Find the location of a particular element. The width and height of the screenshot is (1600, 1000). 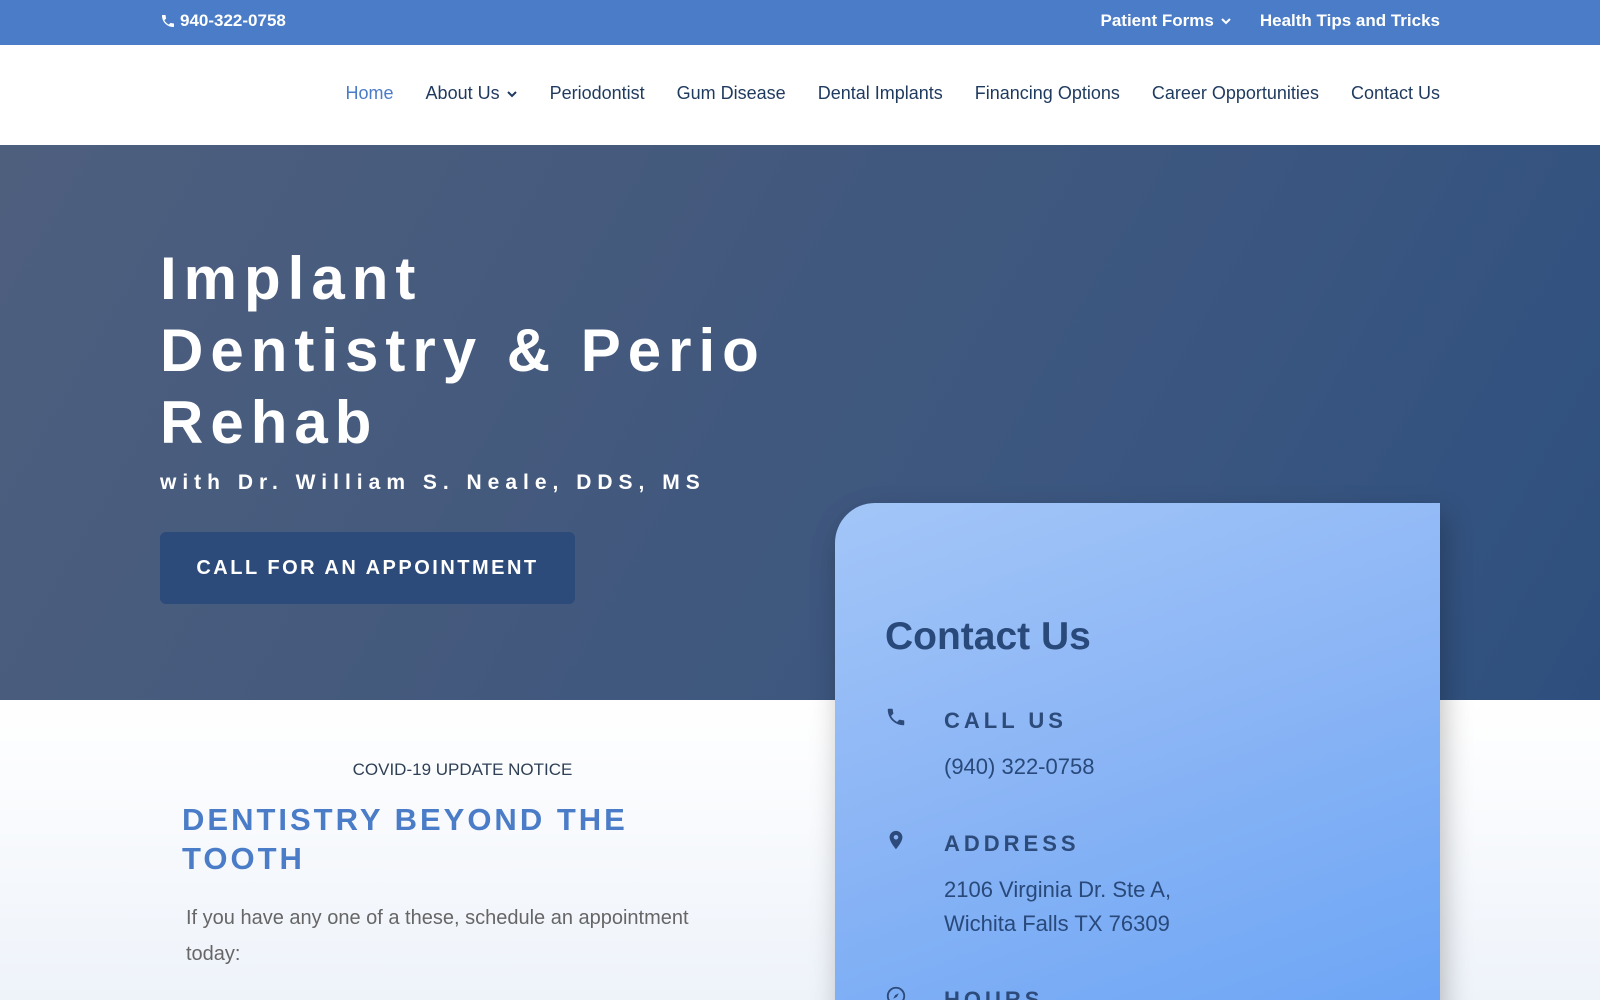

section-heading-line: TOOTH is located at coordinates (243, 858).